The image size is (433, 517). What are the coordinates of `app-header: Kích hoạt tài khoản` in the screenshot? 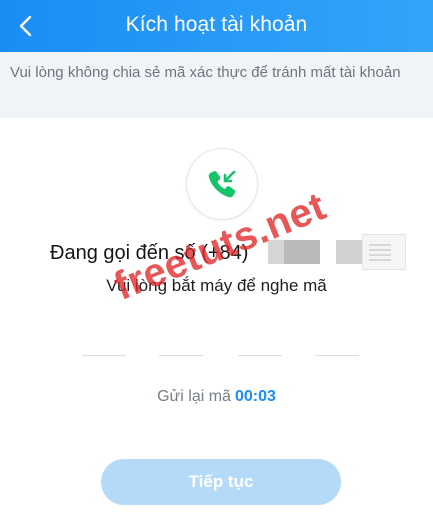 It's located at (216, 26).